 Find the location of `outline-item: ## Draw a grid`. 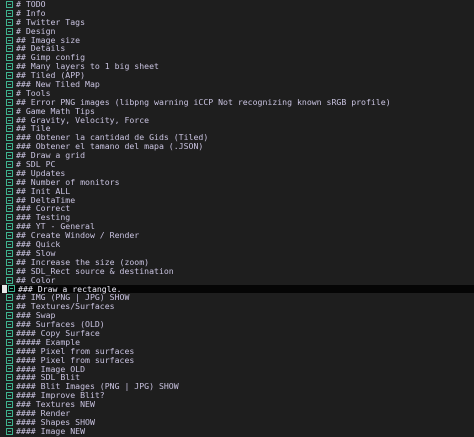

outline-item: ## Draw a grid is located at coordinates (237, 155).